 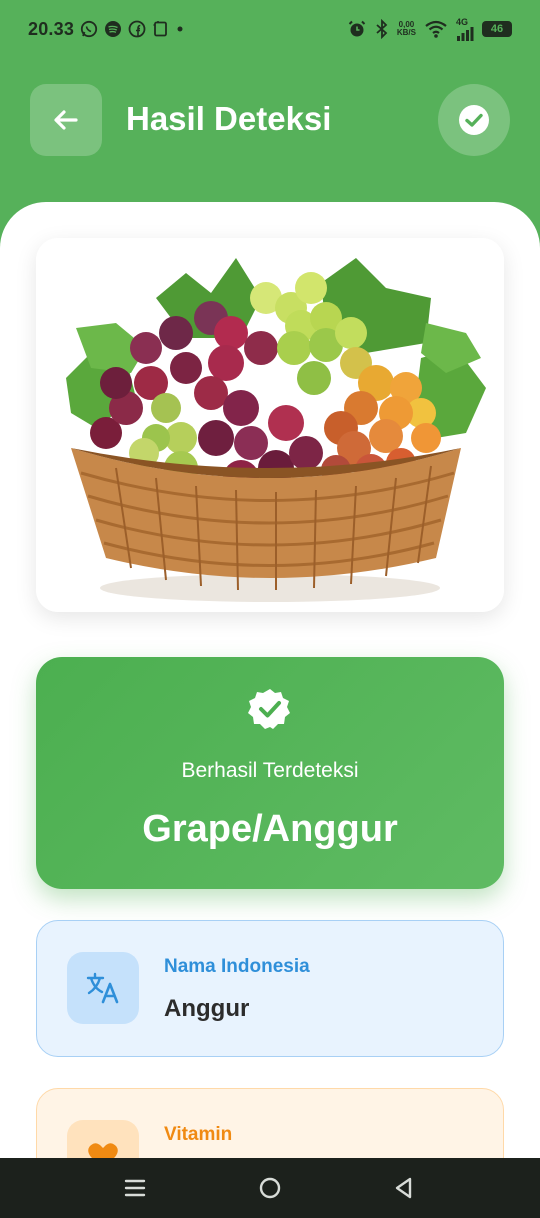 I want to click on detection-status-label: Berhasil Terdeteksi, so click(x=270, y=770).